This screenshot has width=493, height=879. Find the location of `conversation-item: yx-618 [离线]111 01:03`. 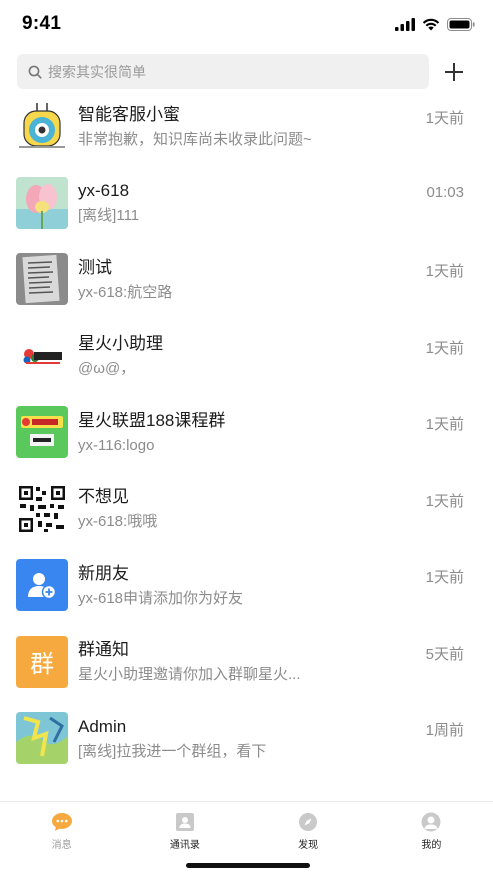

conversation-item: yx-618 [离线]111 01:03 is located at coordinates (246, 203).